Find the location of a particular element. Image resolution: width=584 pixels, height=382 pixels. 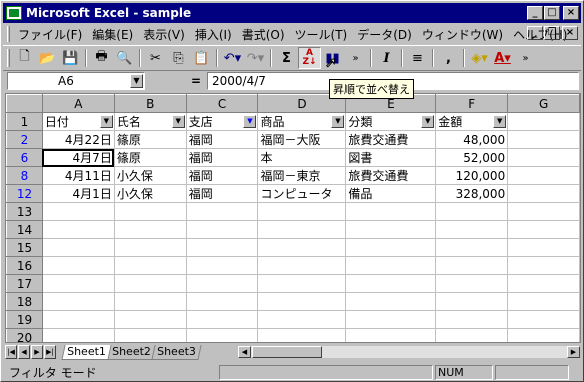

doc-minimize-button: _ is located at coordinates (535, 33).